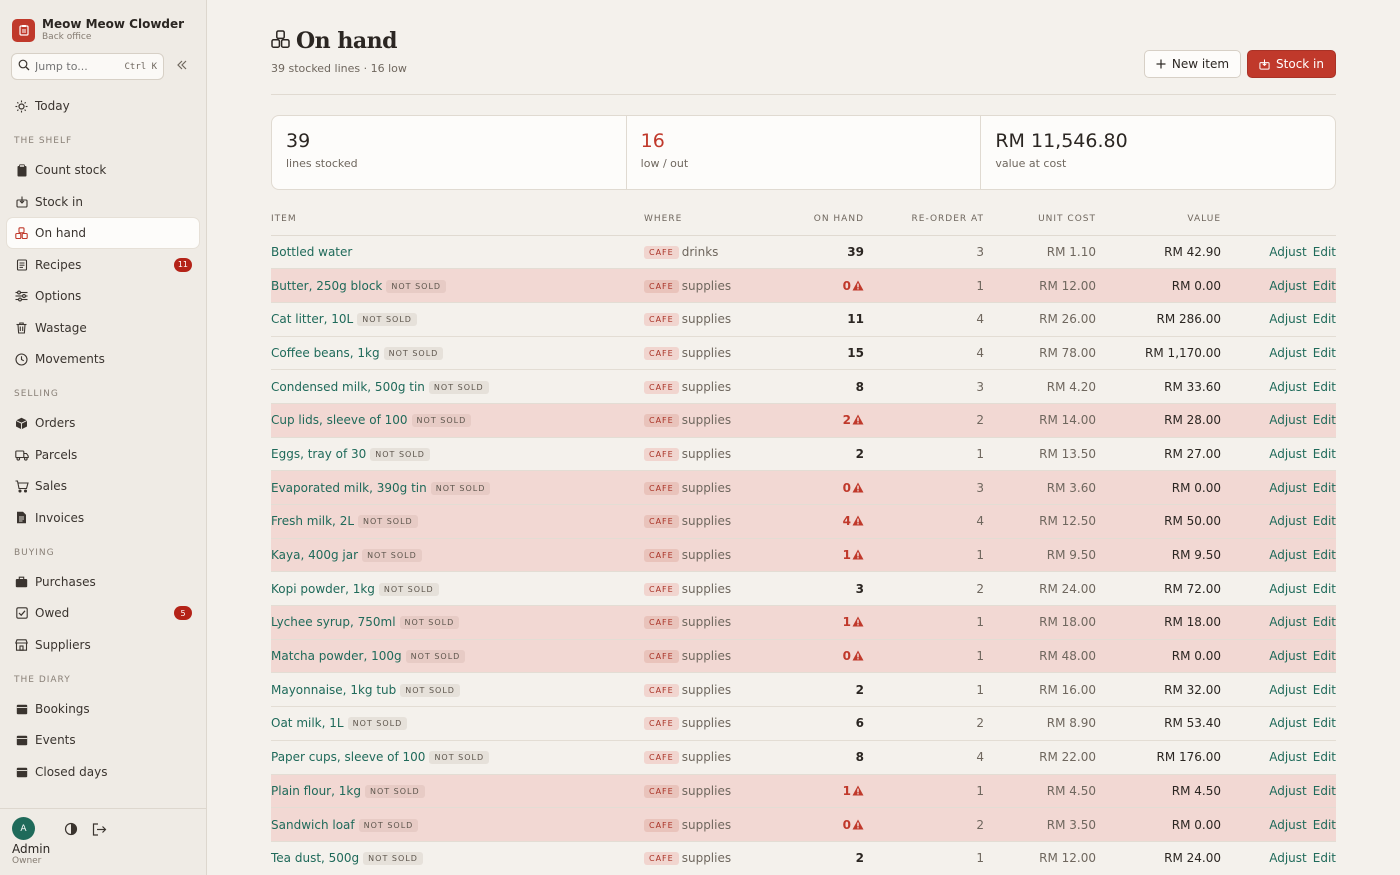 The height and width of the screenshot is (875, 1400). What do you see at coordinates (103, 233) in the screenshot?
I see `sidebar-item-on-hand: On hand` at bounding box center [103, 233].